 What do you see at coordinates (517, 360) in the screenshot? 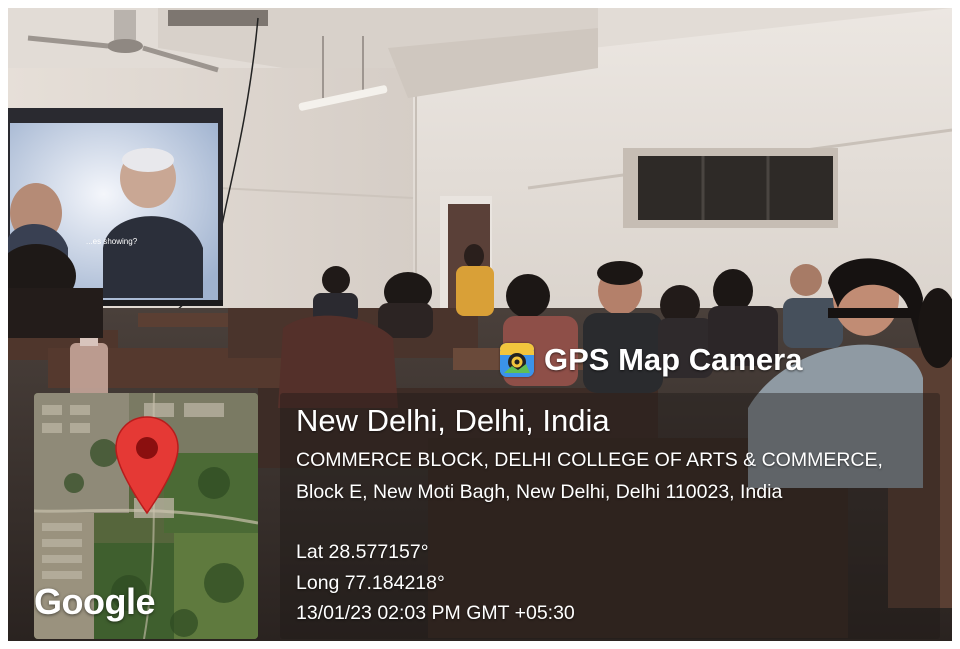
I see `map-pin-camera-icon` at bounding box center [517, 360].